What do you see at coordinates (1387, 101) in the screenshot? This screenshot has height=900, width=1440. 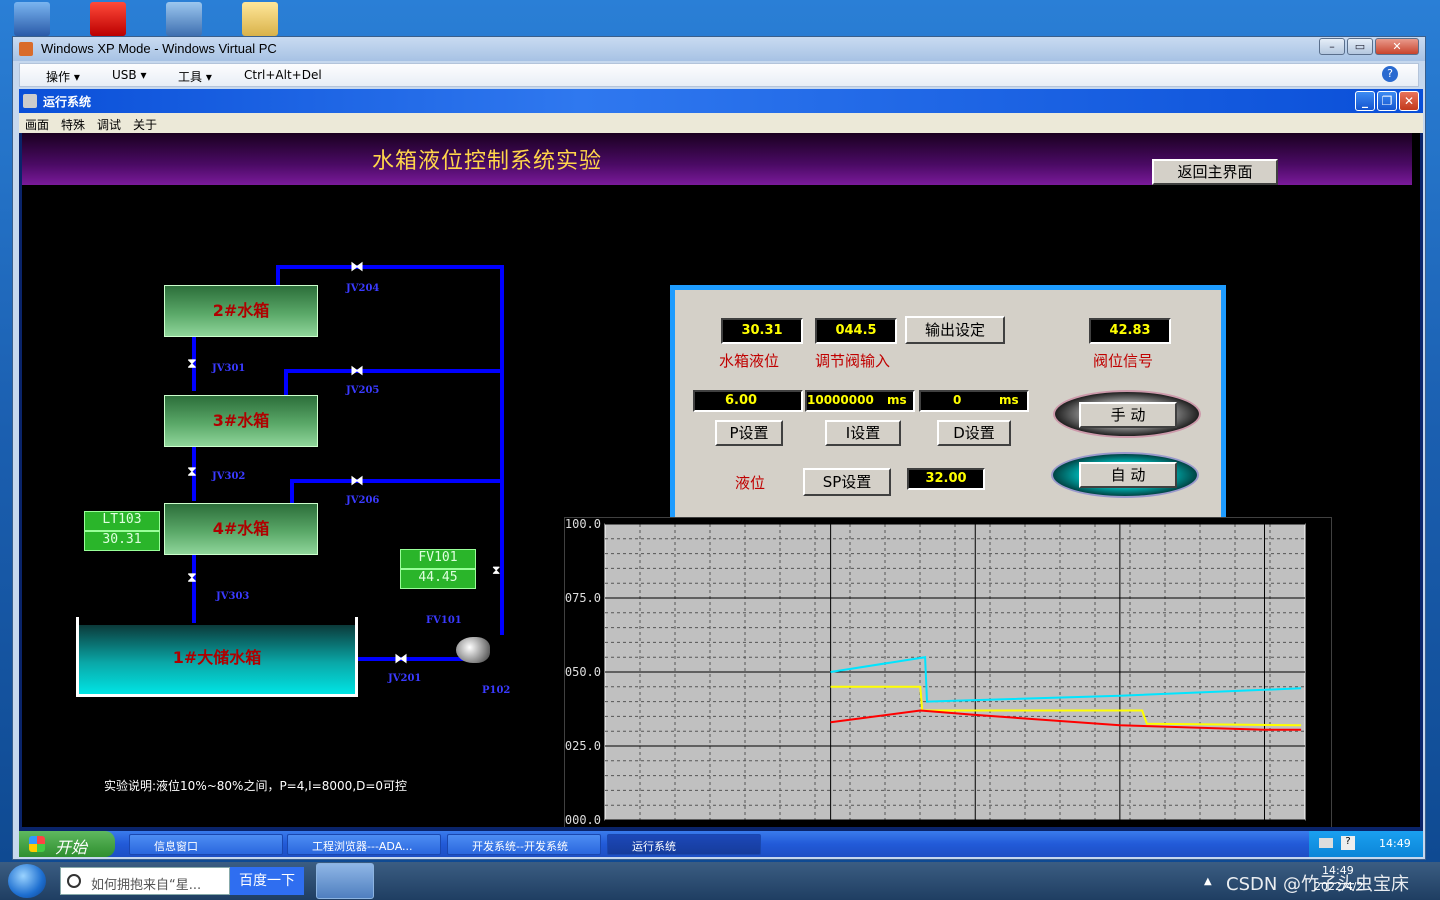 I see `xp-restore-button: ❐` at bounding box center [1387, 101].